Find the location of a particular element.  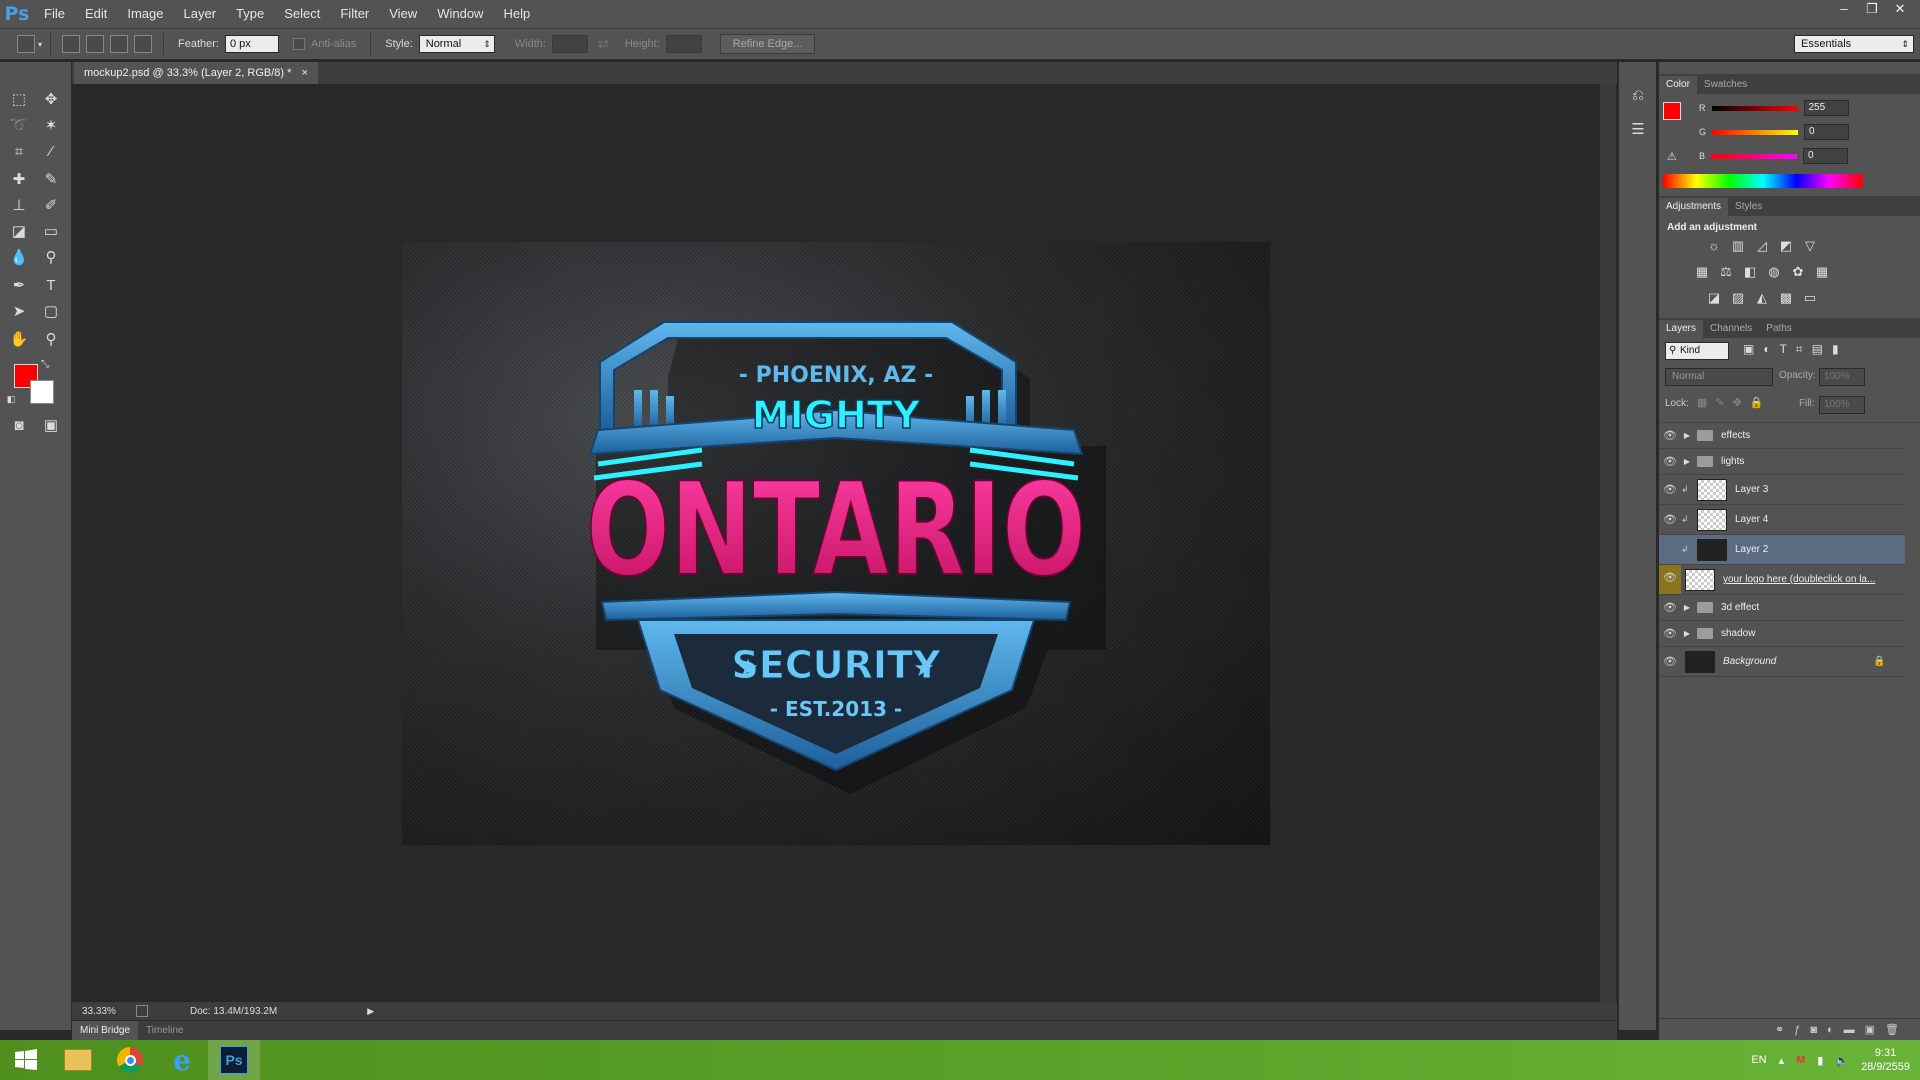

color-fg-swatch is located at coordinates (1672, 111).